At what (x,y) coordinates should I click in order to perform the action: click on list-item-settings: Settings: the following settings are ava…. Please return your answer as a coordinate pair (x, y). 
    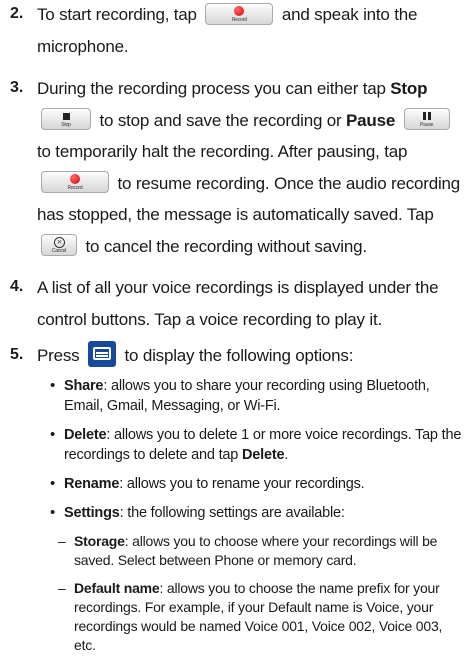
    Looking at the image, I should click on (257, 513).